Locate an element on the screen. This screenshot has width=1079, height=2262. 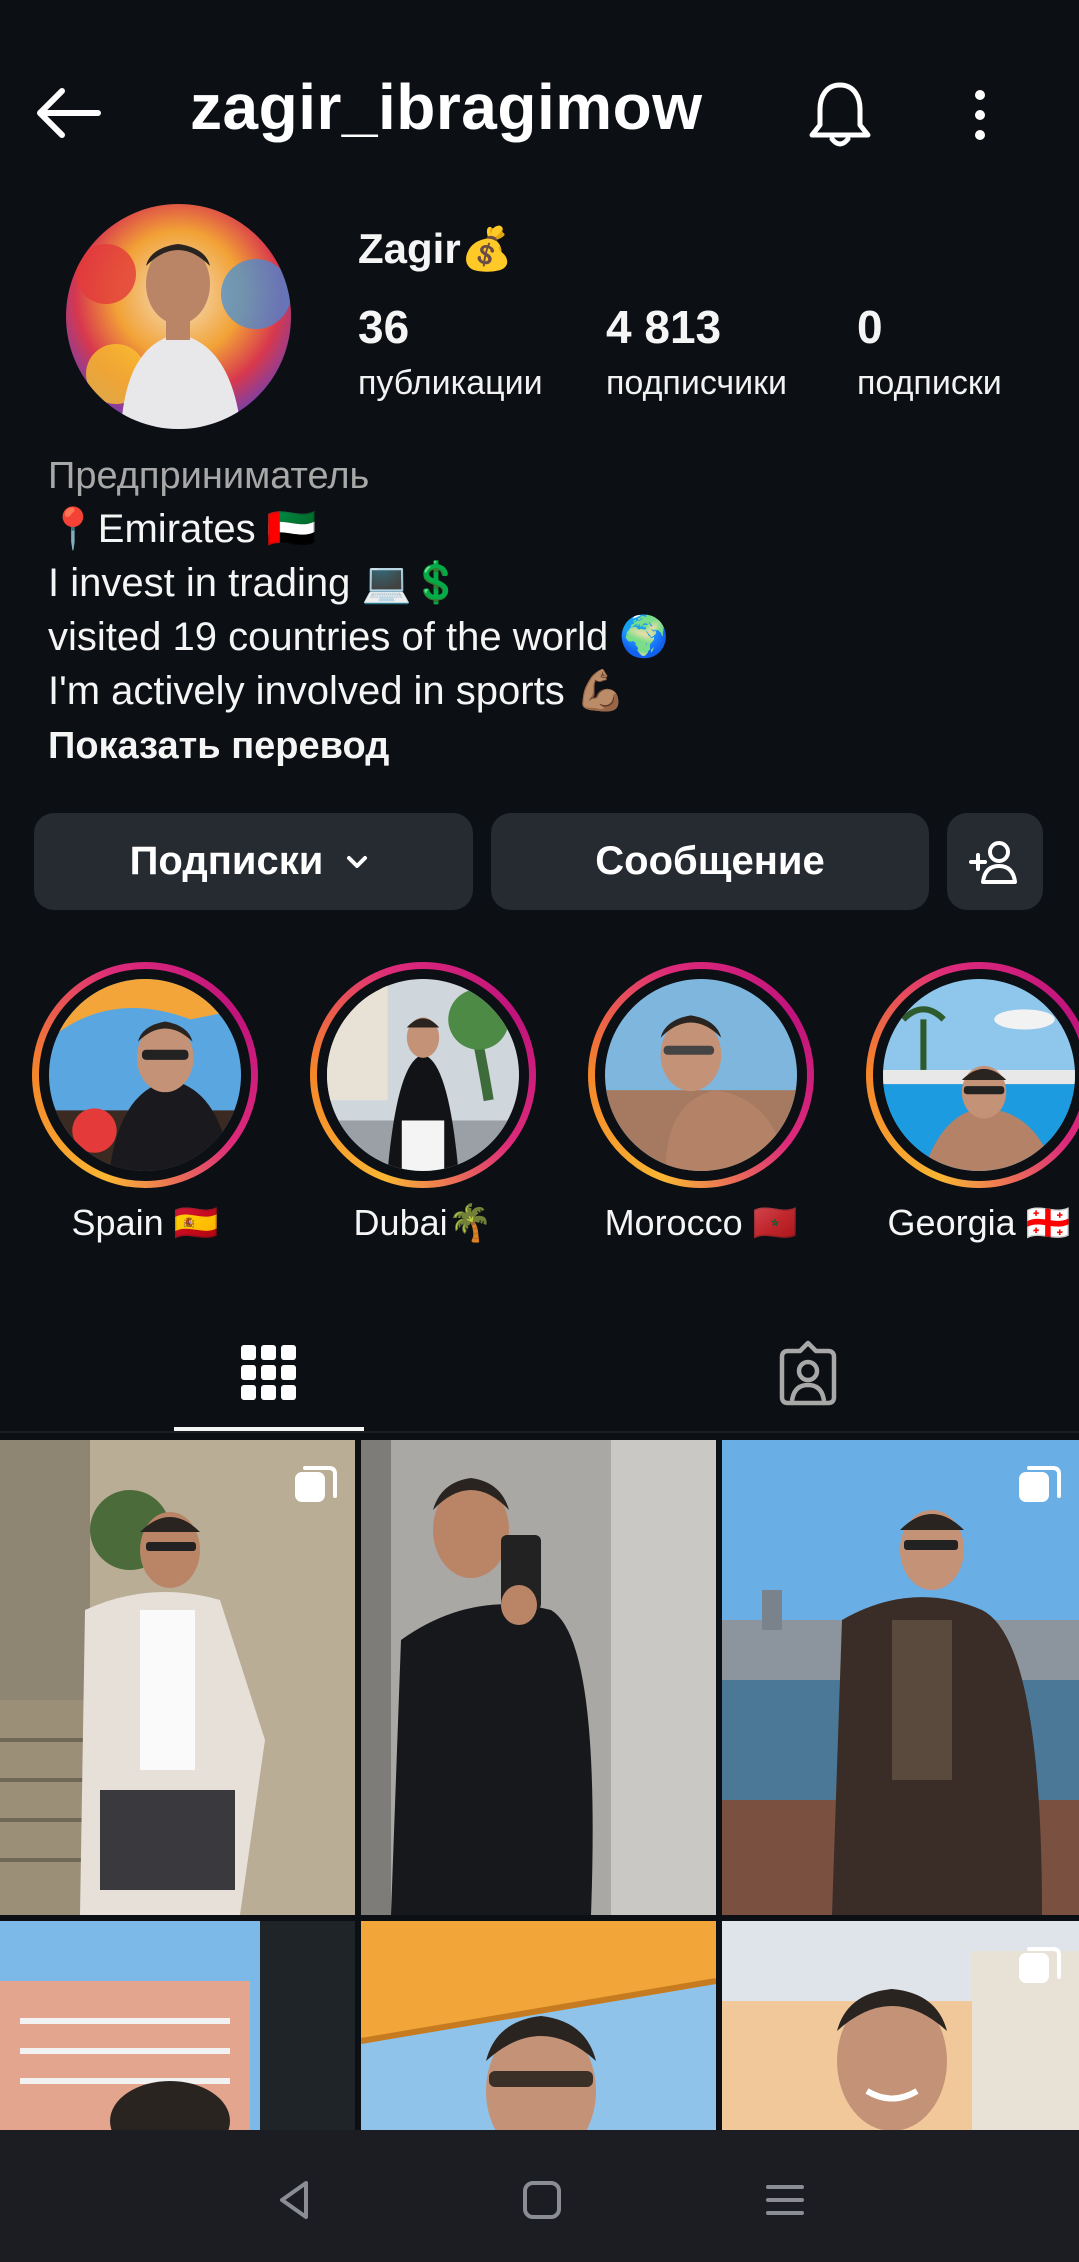
story-highlight: Morocco 🇲🇦 is located at coordinates (701, 1103).